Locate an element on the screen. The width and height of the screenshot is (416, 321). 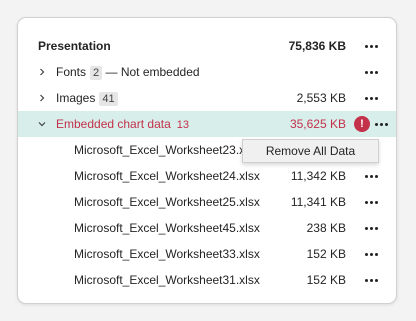
file-size: 238 KB is located at coordinates (326, 228).